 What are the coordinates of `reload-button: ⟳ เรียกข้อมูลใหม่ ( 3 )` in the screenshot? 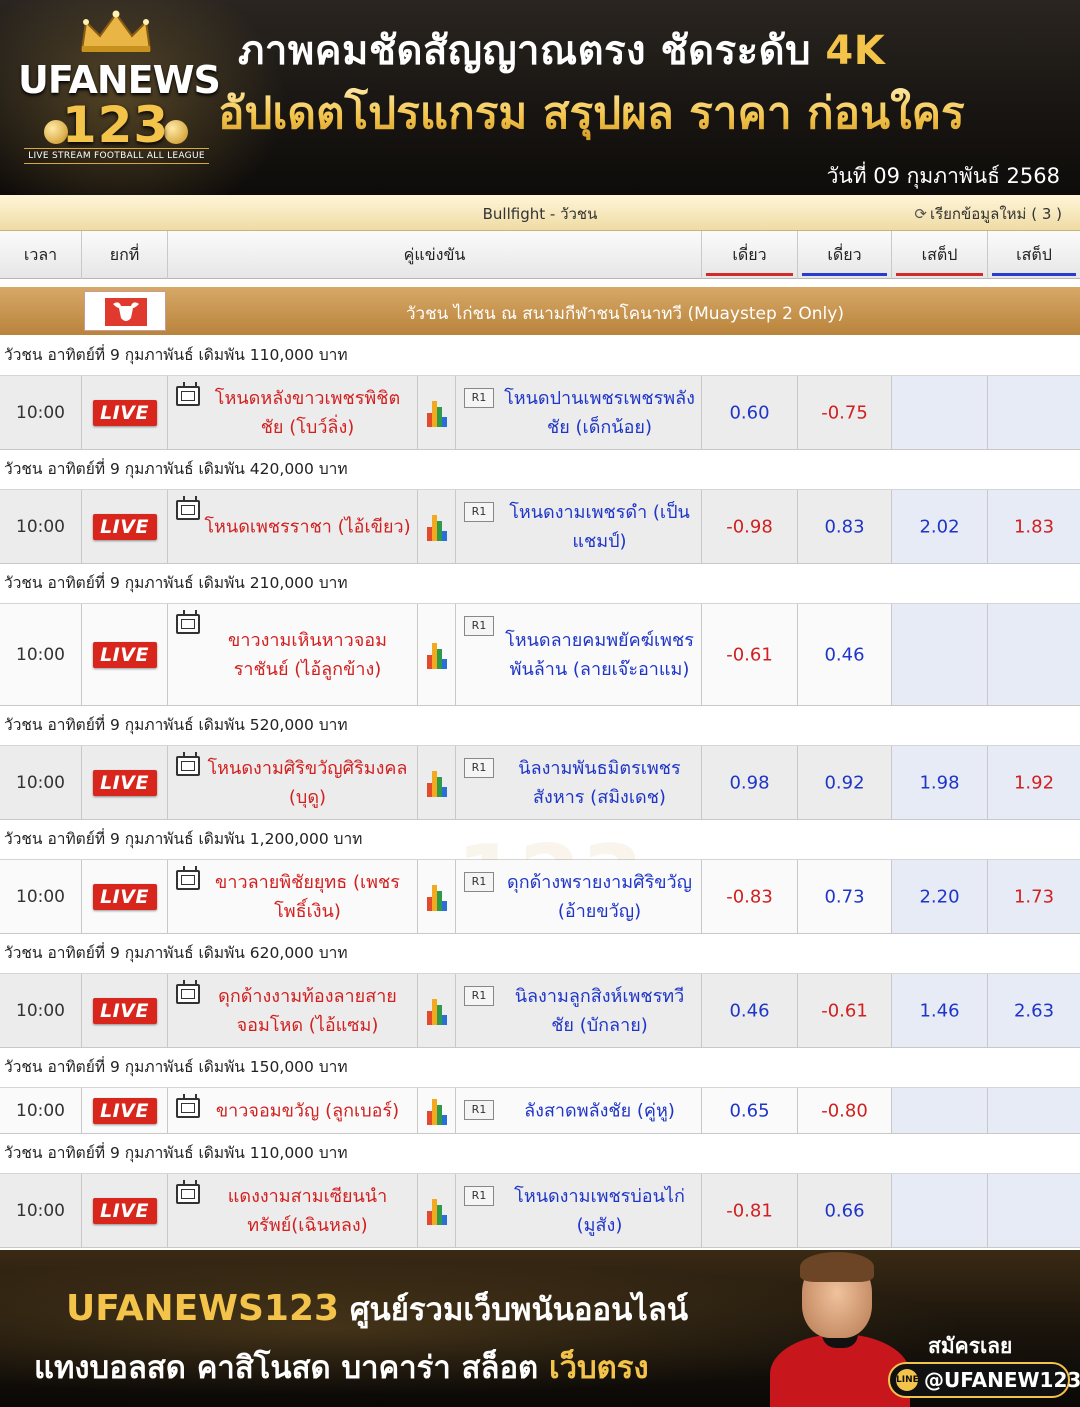 It's located at (988, 214).